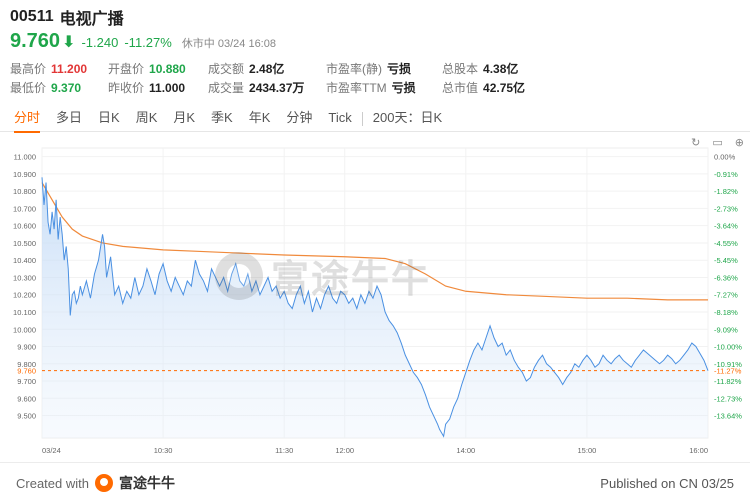  Describe the element at coordinates (184, 119) in the screenshot. I see `tab-month-k: 月K` at that location.